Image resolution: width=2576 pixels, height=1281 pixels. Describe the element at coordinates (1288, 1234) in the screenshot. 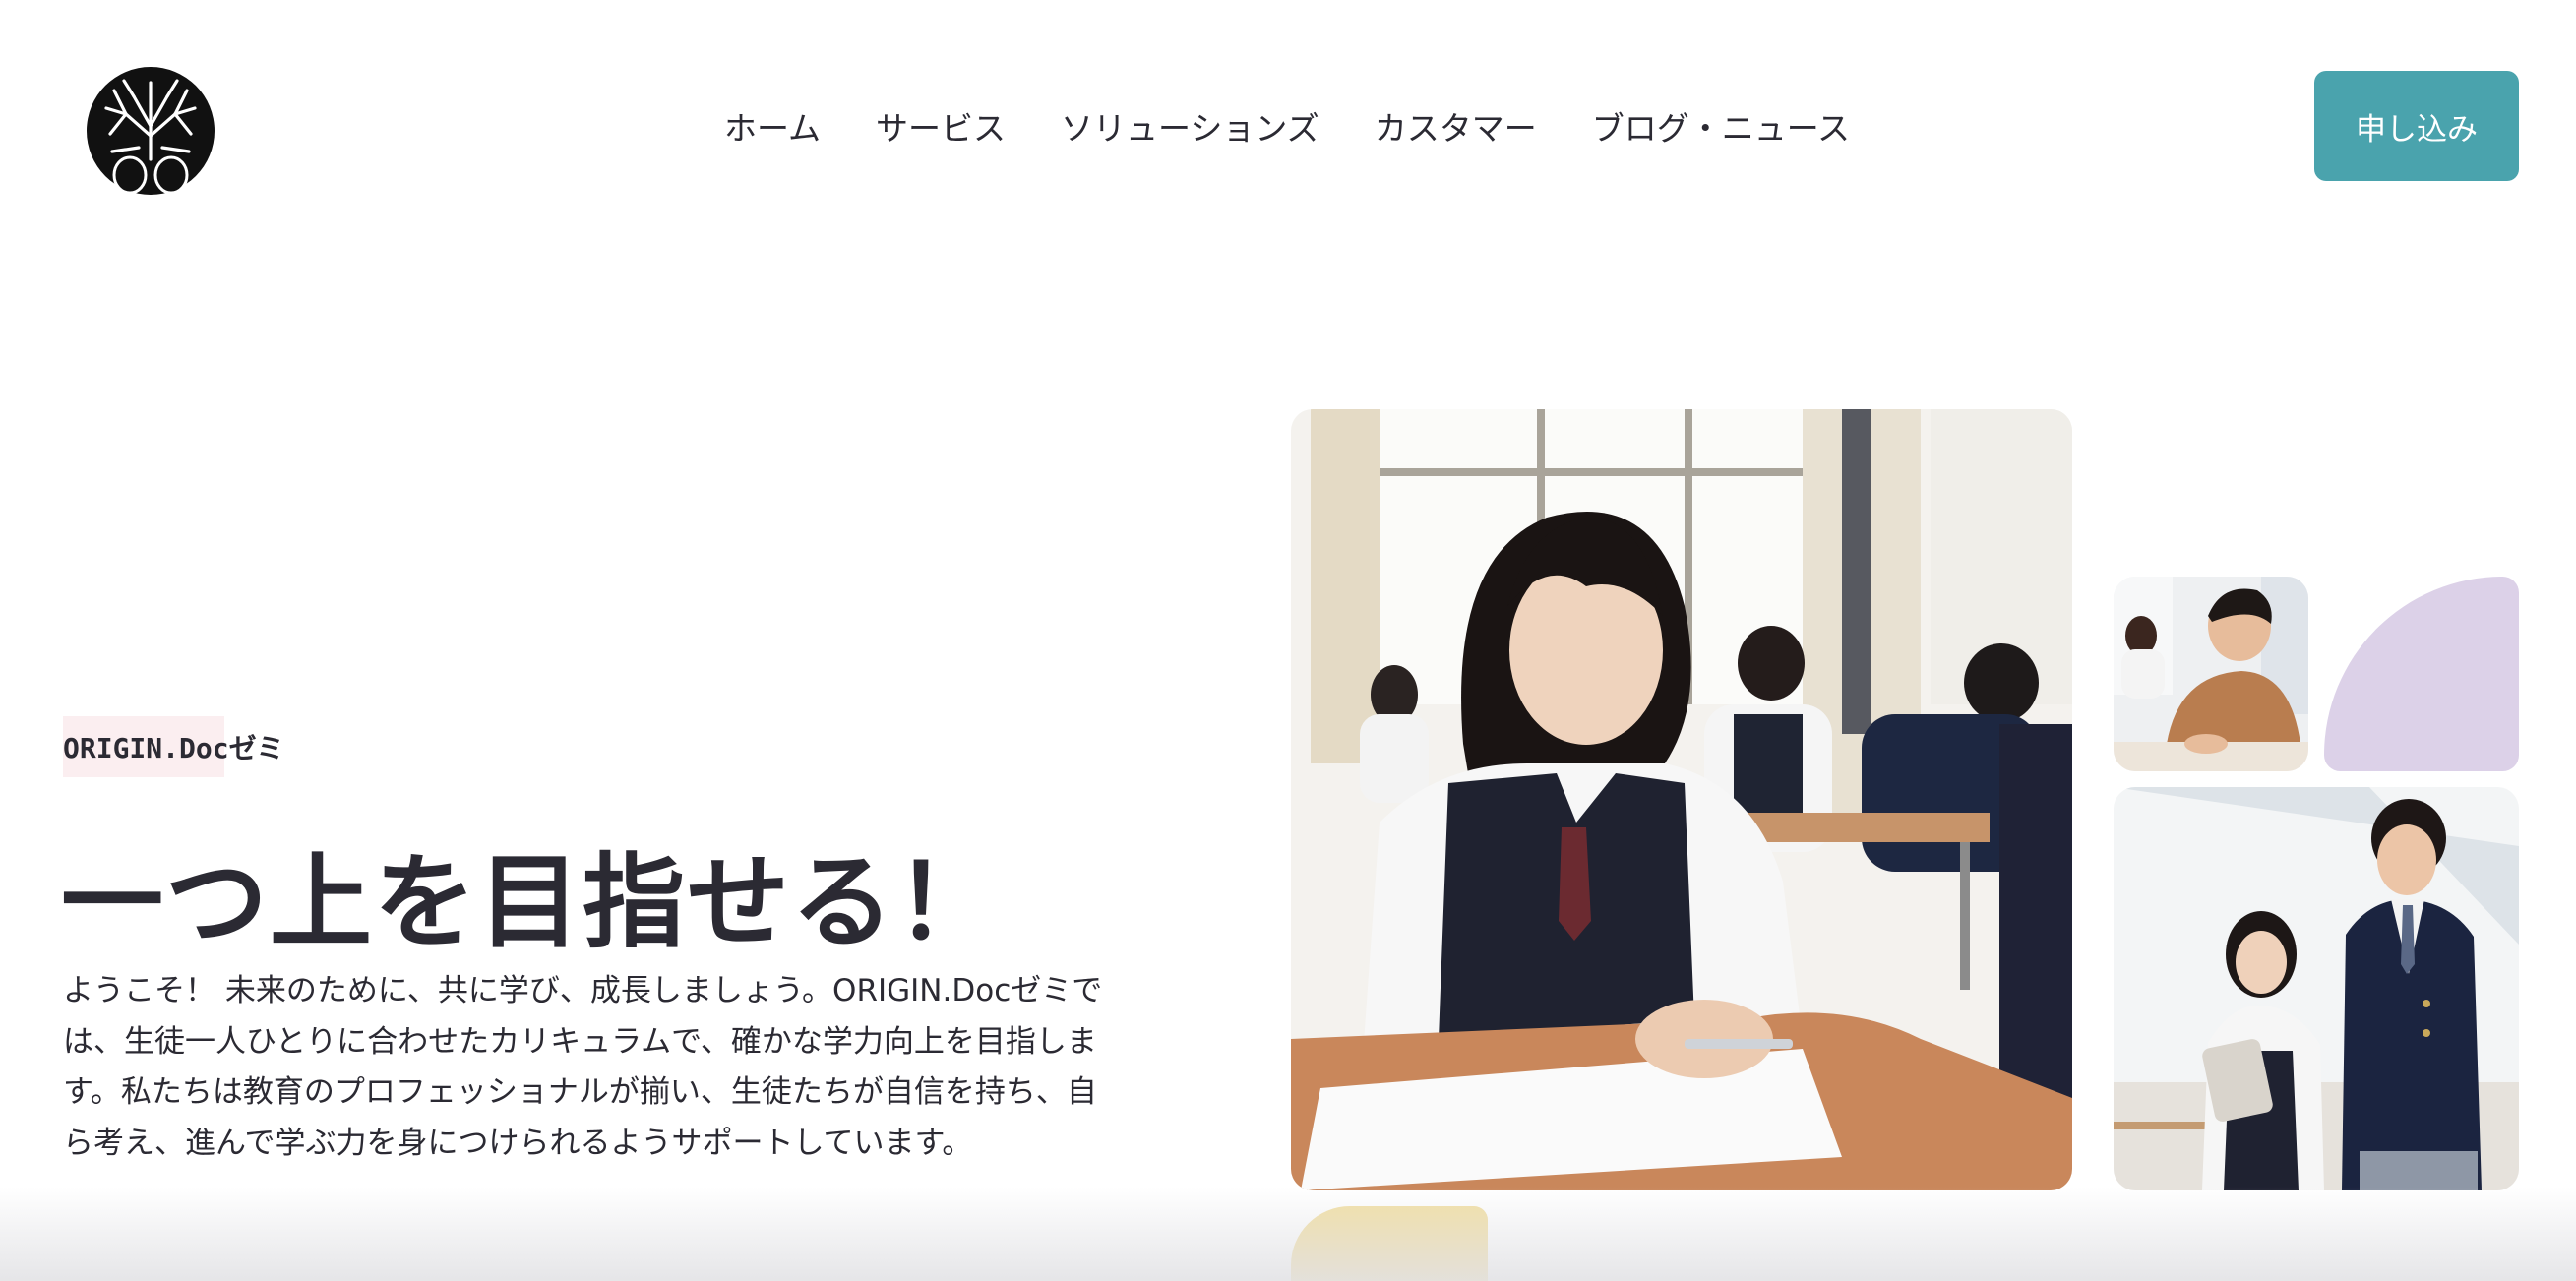

I see `bottom-shadow` at that location.